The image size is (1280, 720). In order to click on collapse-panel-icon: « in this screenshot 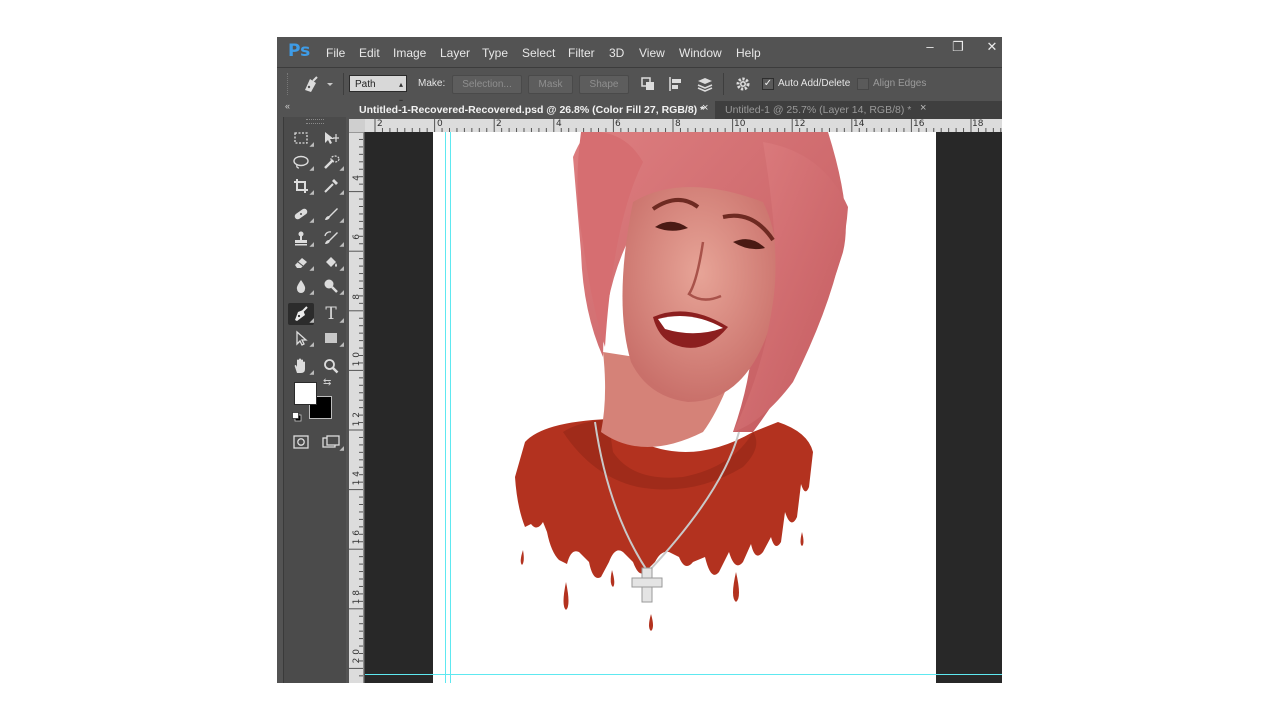, I will do `click(287, 106)`.